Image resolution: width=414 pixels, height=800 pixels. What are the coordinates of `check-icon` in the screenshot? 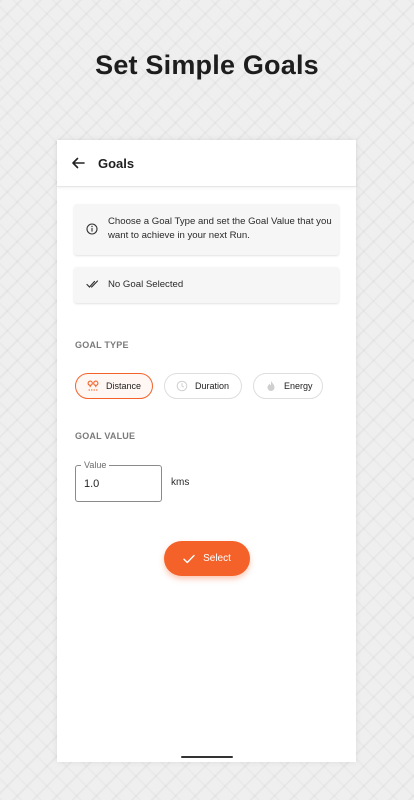 It's located at (189, 559).